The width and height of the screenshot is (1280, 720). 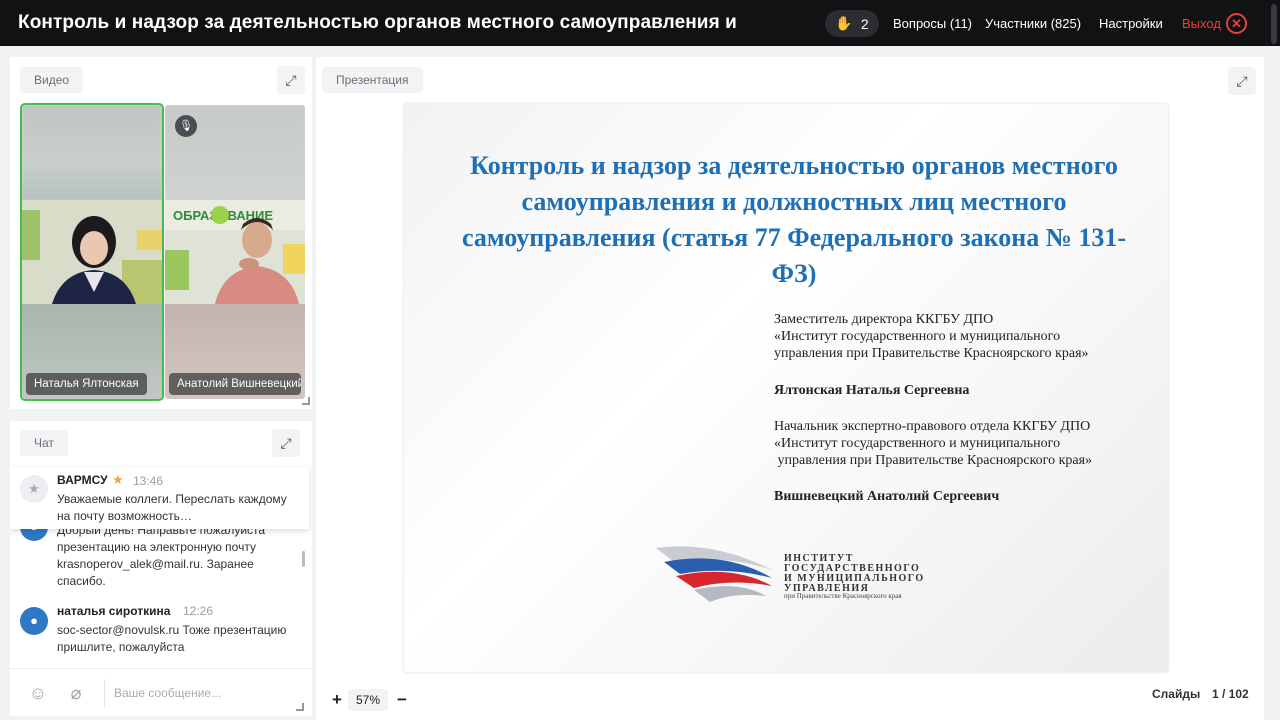 What do you see at coordinates (118, 479) in the screenshot?
I see `star-icon: ★` at bounding box center [118, 479].